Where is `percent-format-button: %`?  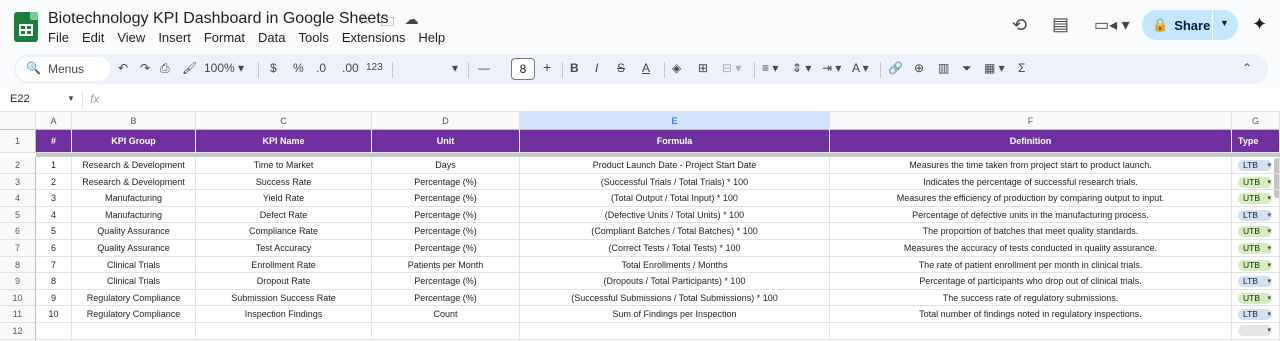
percent-format-button: % is located at coordinates (298, 68).